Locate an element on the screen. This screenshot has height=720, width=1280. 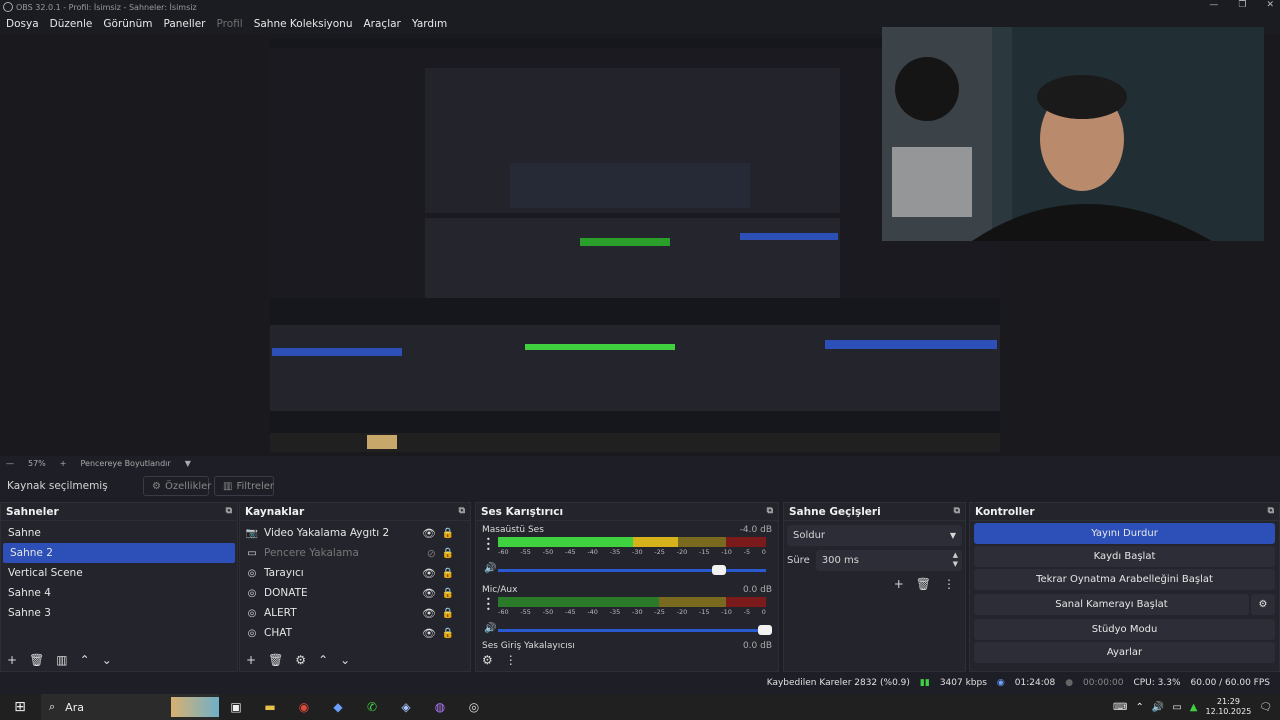
menu-duzenle: Düzenle is located at coordinates (71, 24).